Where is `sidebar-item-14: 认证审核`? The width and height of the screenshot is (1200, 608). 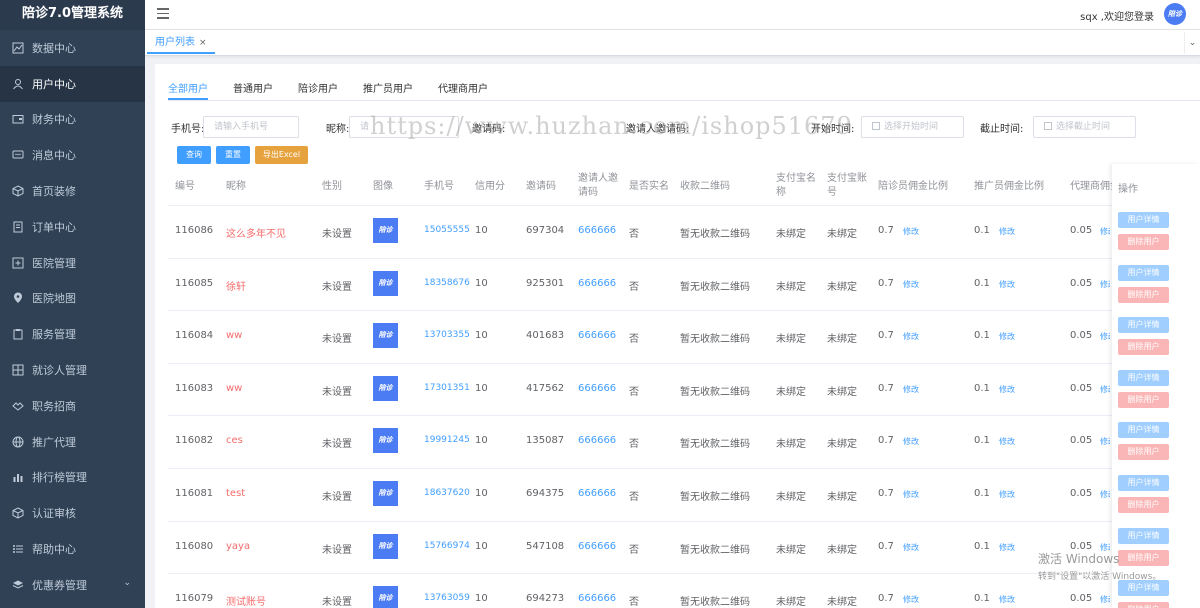 sidebar-item-14: 认证审核 is located at coordinates (72, 513).